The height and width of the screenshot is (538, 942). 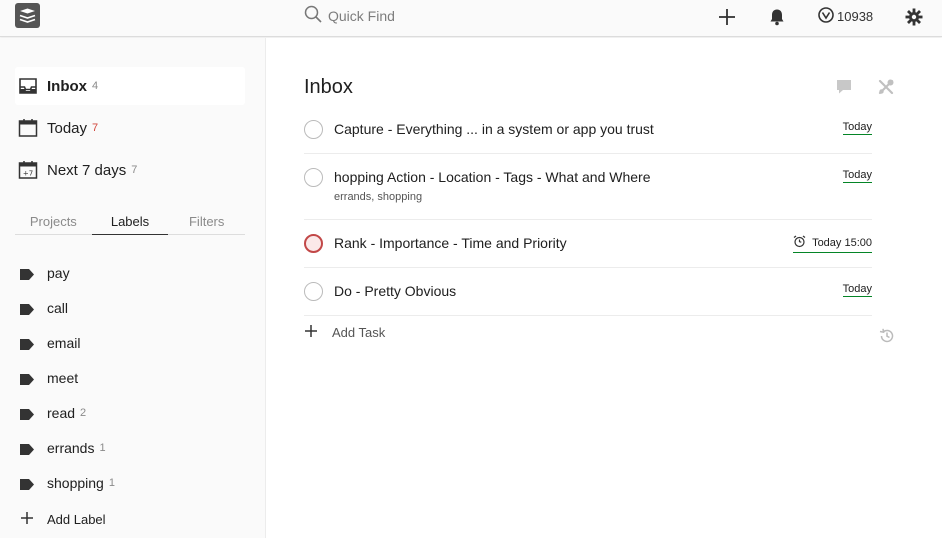 What do you see at coordinates (777, 17) in the screenshot?
I see `bell-icon` at bounding box center [777, 17].